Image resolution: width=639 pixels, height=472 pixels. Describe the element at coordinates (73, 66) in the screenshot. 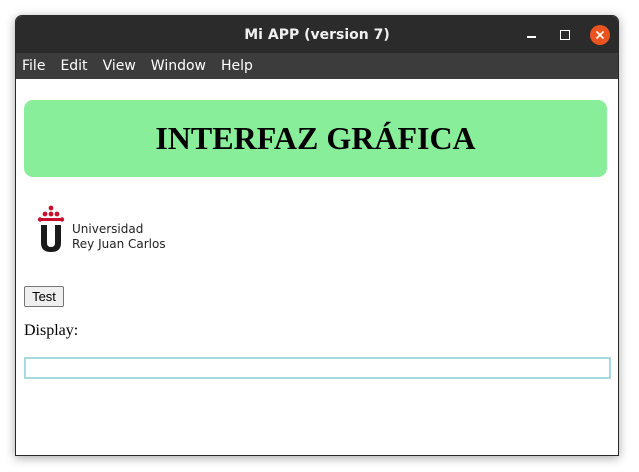

I see `menu-edit: Edit` at that location.